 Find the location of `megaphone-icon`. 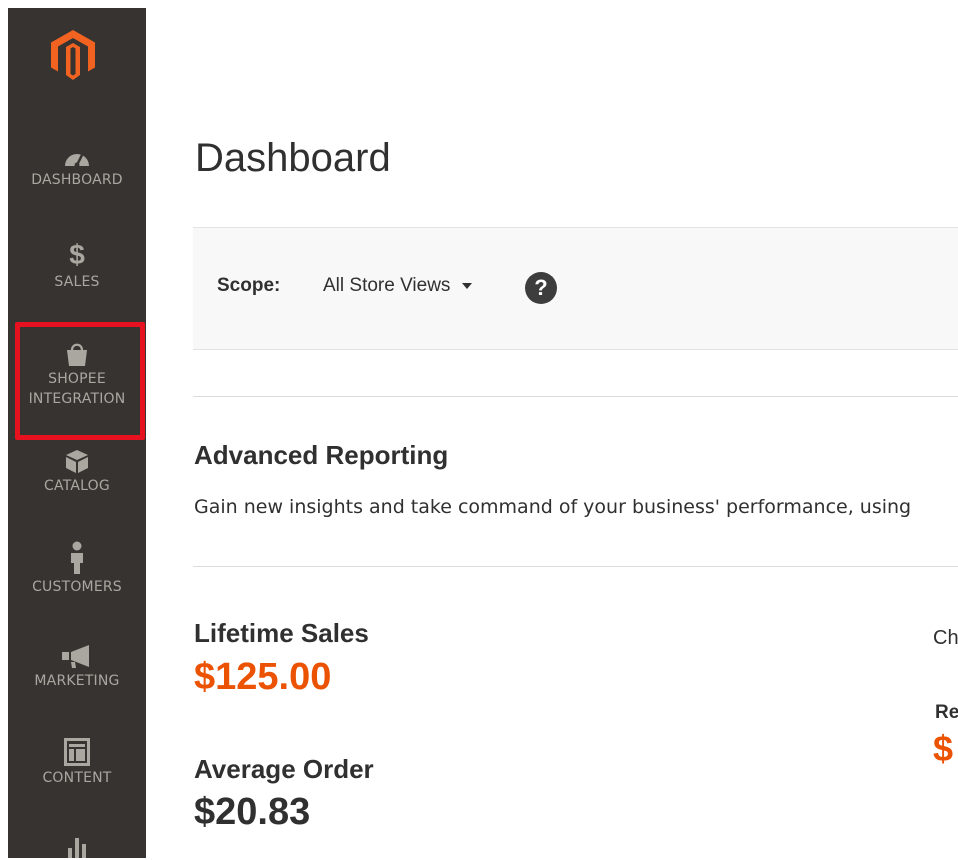

megaphone-icon is located at coordinates (75, 656).